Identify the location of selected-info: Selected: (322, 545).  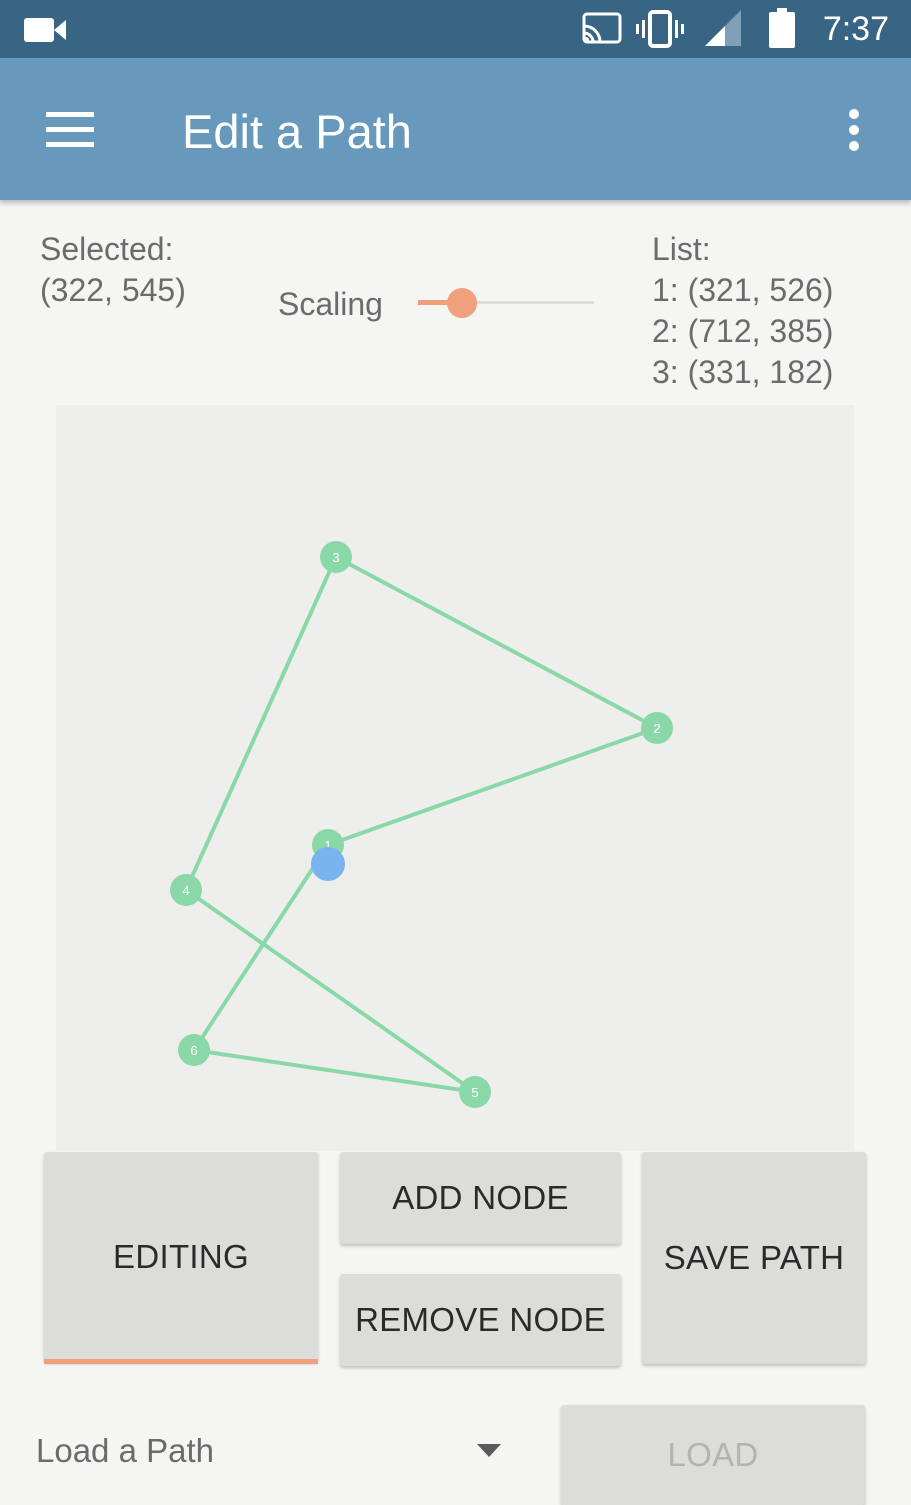
(113, 270).